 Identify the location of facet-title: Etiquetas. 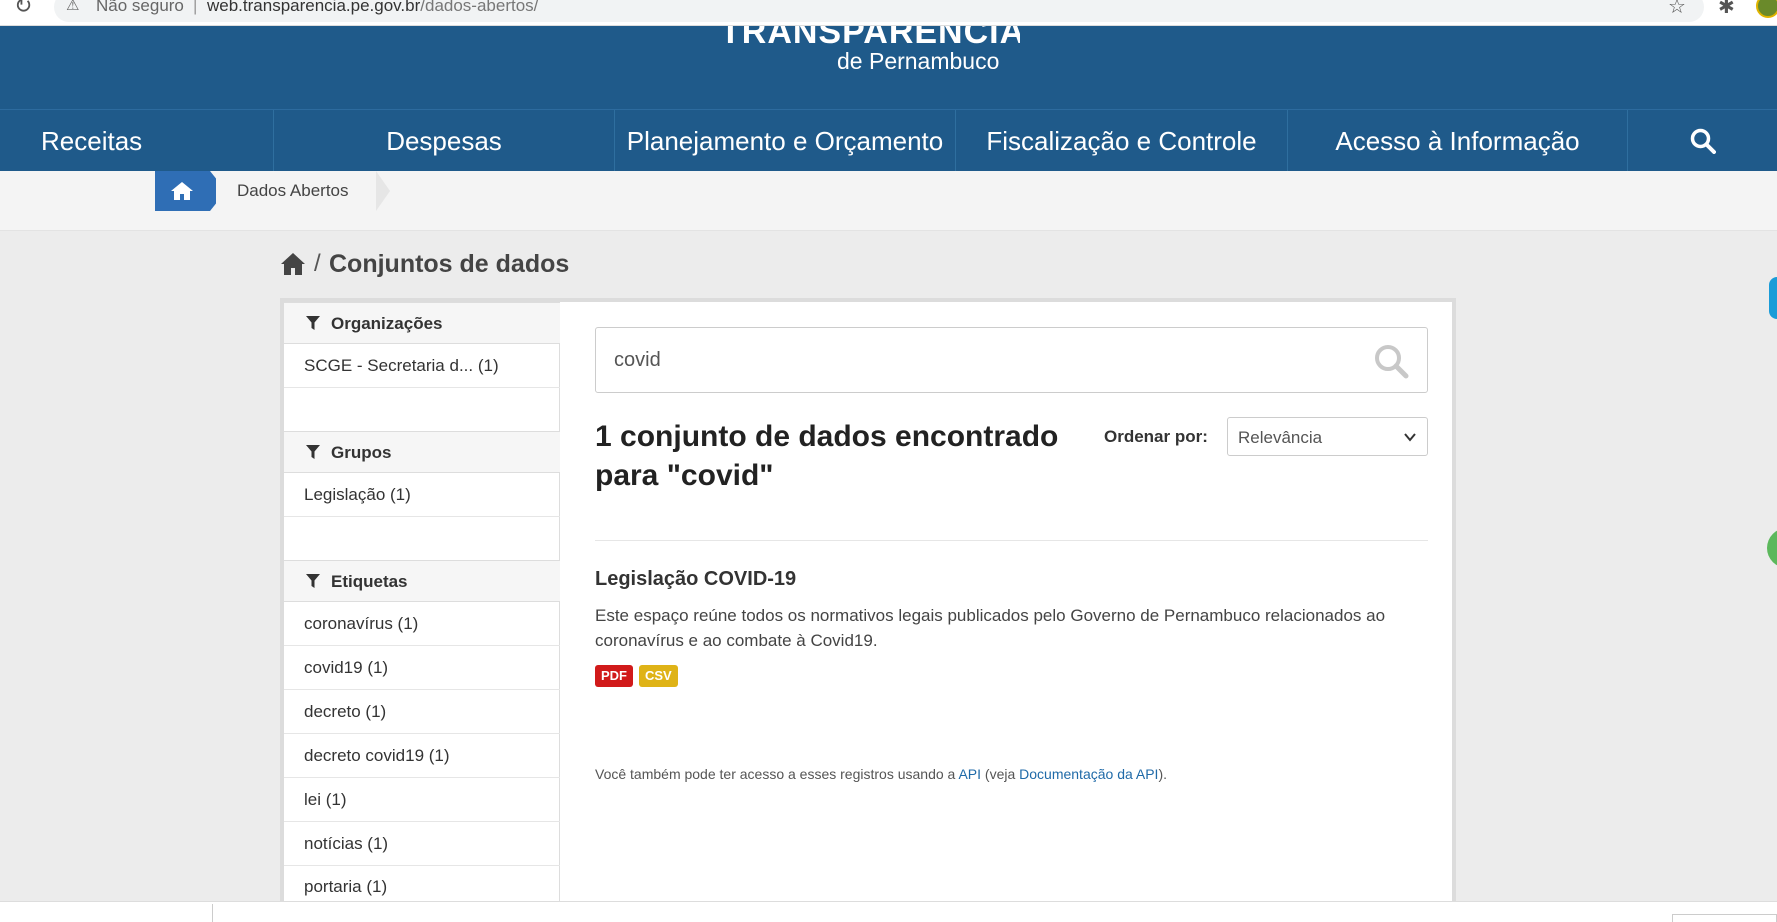
(369, 581).